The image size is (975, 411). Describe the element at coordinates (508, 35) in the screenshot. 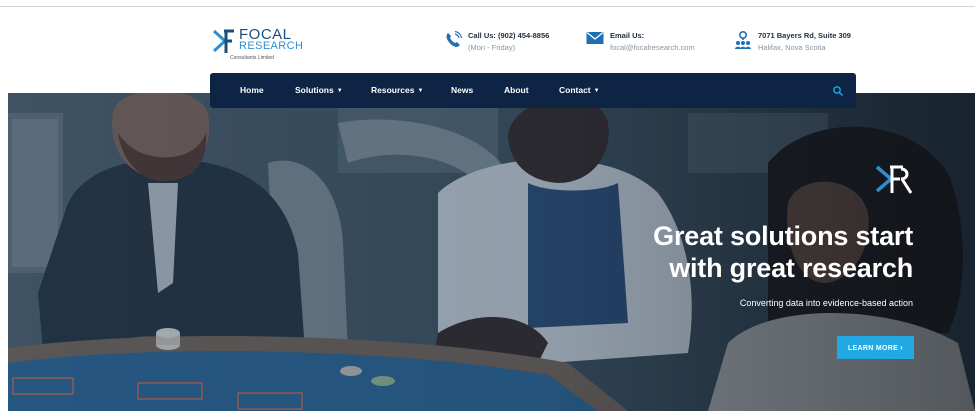

I see `phone-label: Call Us: (902) 454-8856` at that location.